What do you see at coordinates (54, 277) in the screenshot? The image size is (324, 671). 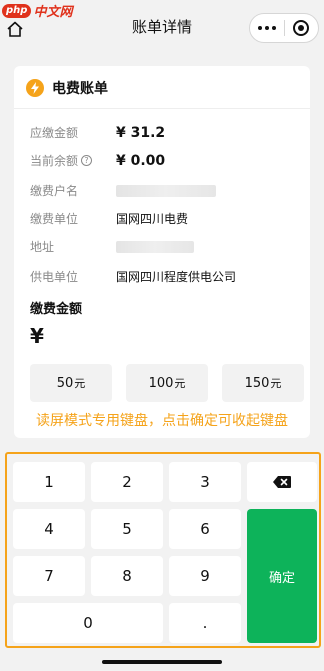 I see `row-label: 供电单位` at bounding box center [54, 277].